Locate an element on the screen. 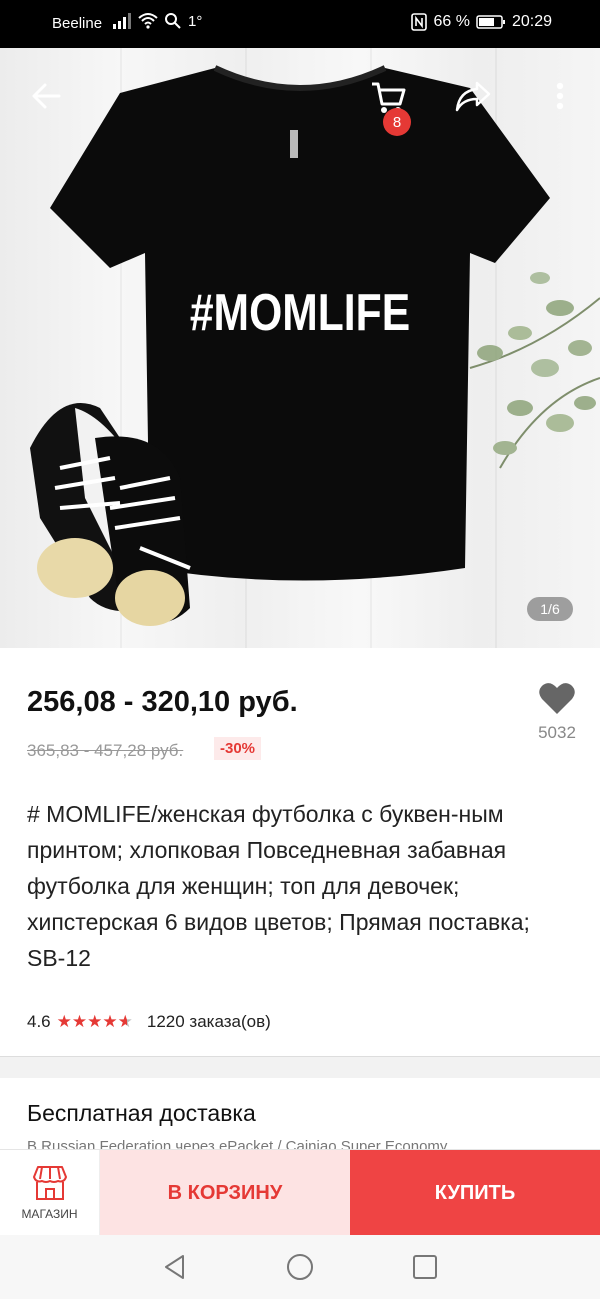 The width and height of the screenshot is (600, 1299). old-price-range: 365,83 - 457,28 руб. is located at coordinates (105, 750).